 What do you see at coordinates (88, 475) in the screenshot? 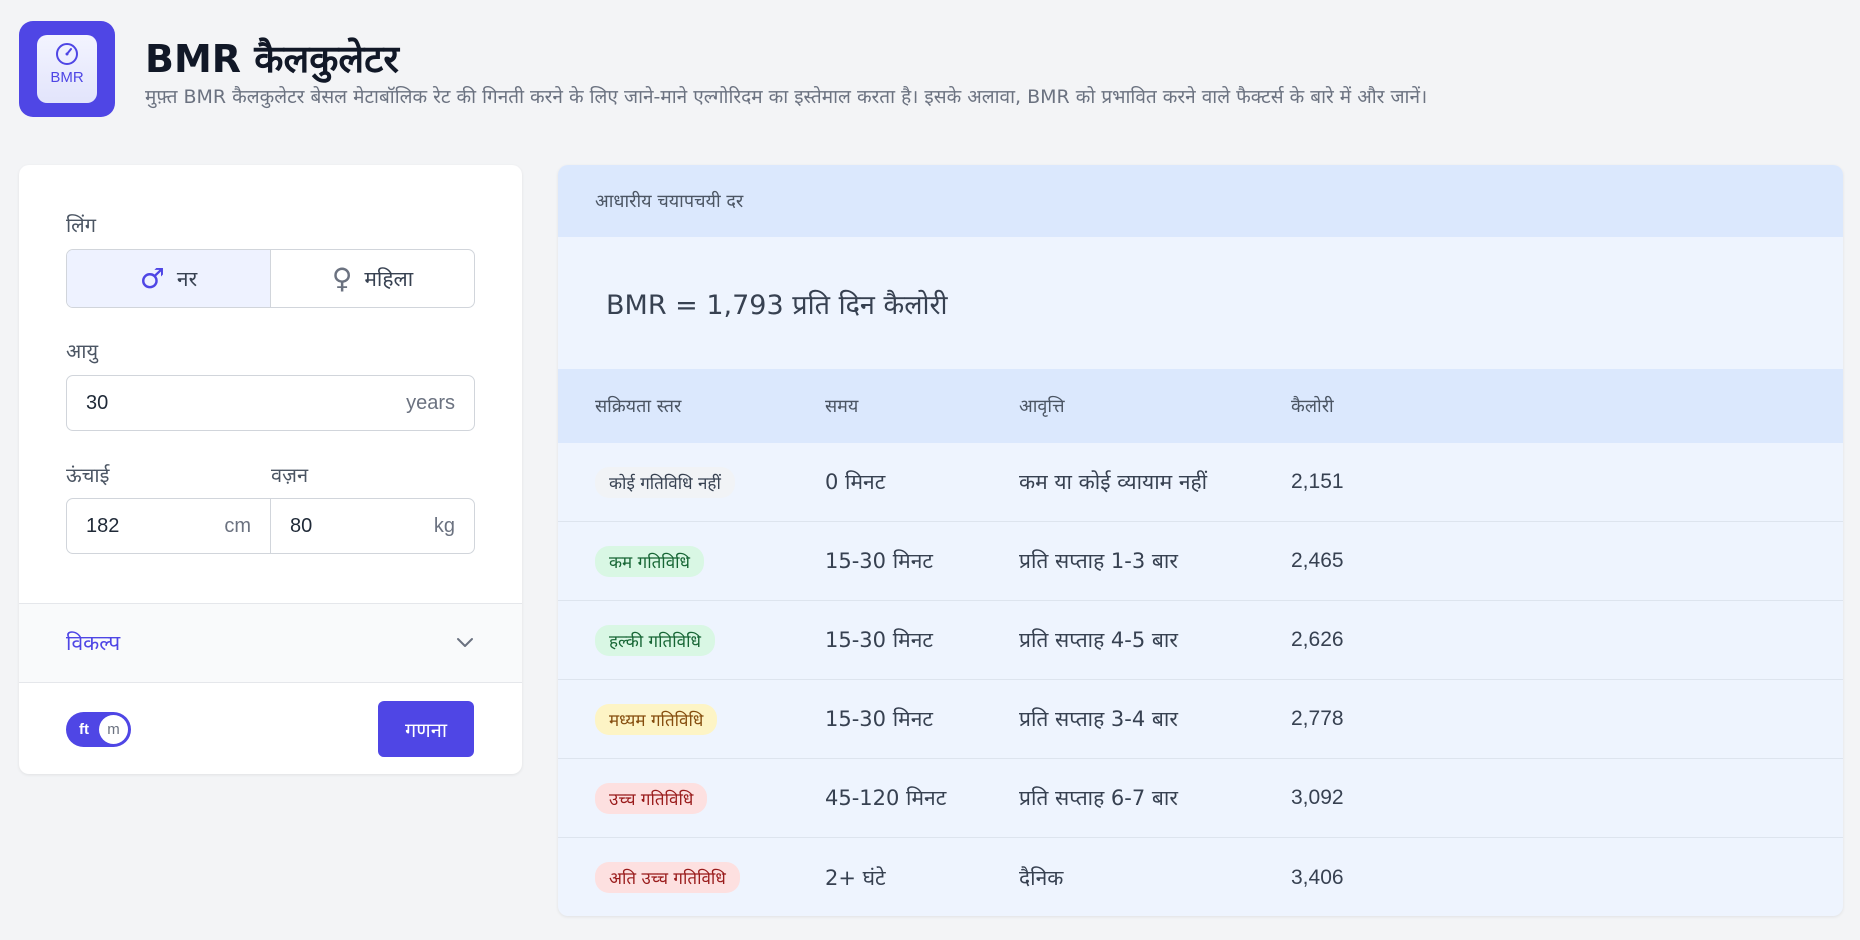
I see `height-label: ऊंचाई` at bounding box center [88, 475].